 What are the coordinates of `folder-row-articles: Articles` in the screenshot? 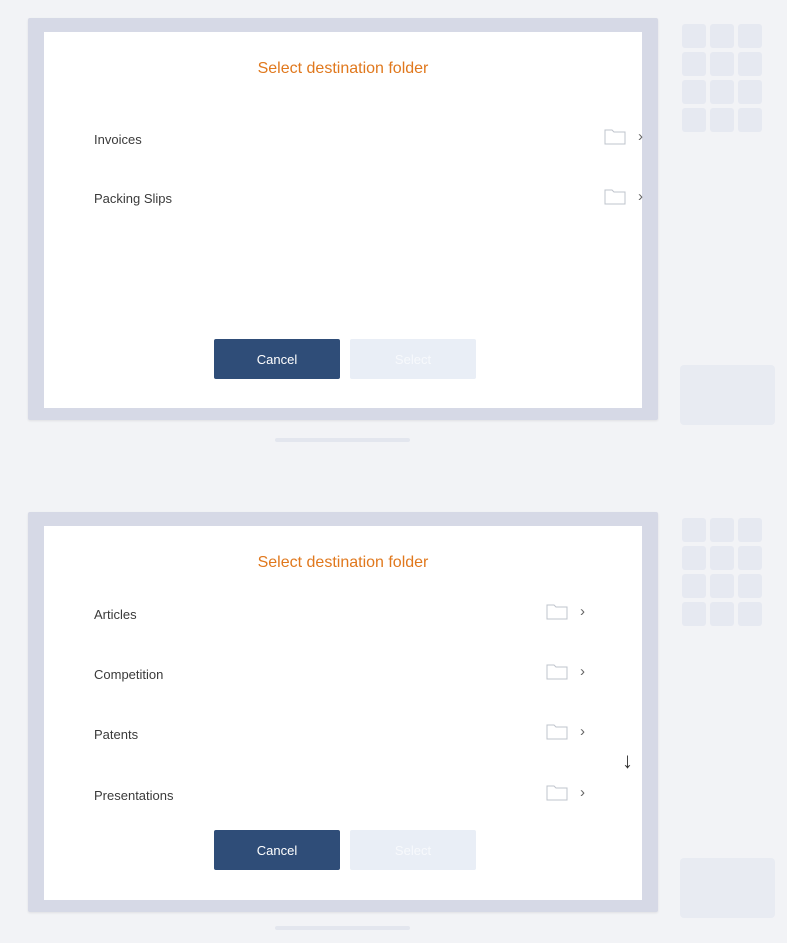 It's located at (115, 614).